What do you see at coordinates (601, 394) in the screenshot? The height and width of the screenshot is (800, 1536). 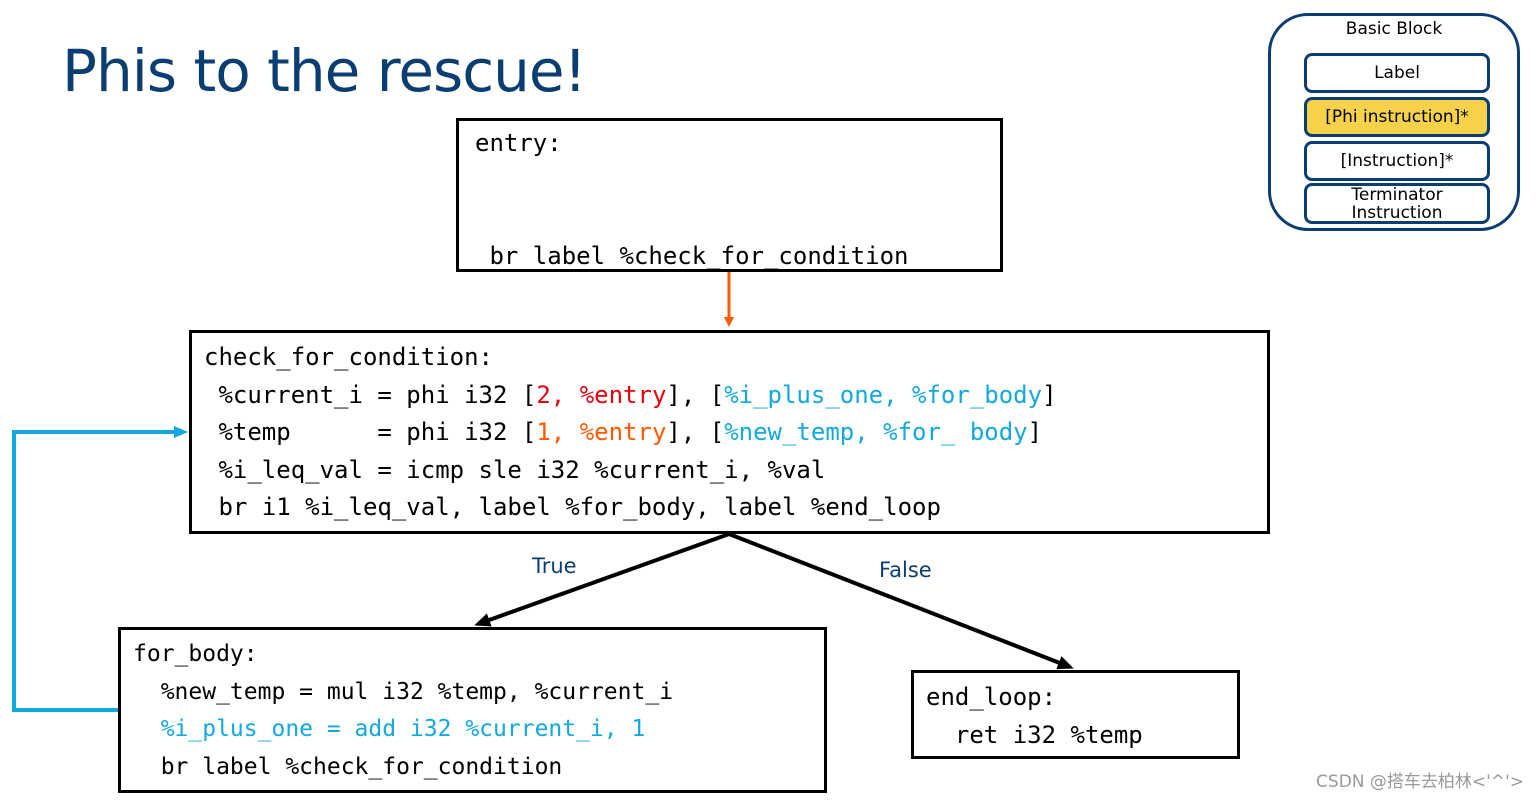 I see `phi-entry-value: 2, %entry` at bounding box center [601, 394].